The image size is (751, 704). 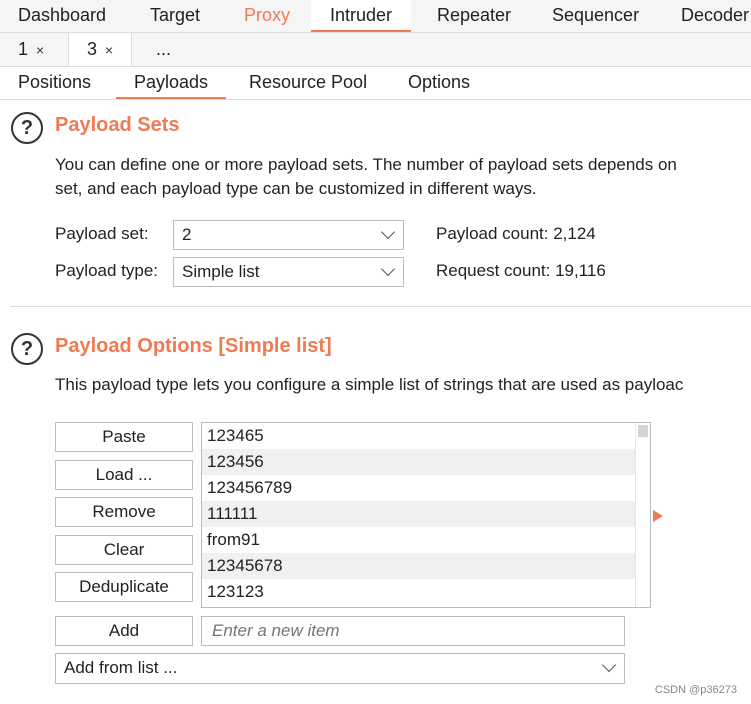 What do you see at coordinates (175, 15) in the screenshot?
I see `tab-target: Target` at bounding box center [175, 15].